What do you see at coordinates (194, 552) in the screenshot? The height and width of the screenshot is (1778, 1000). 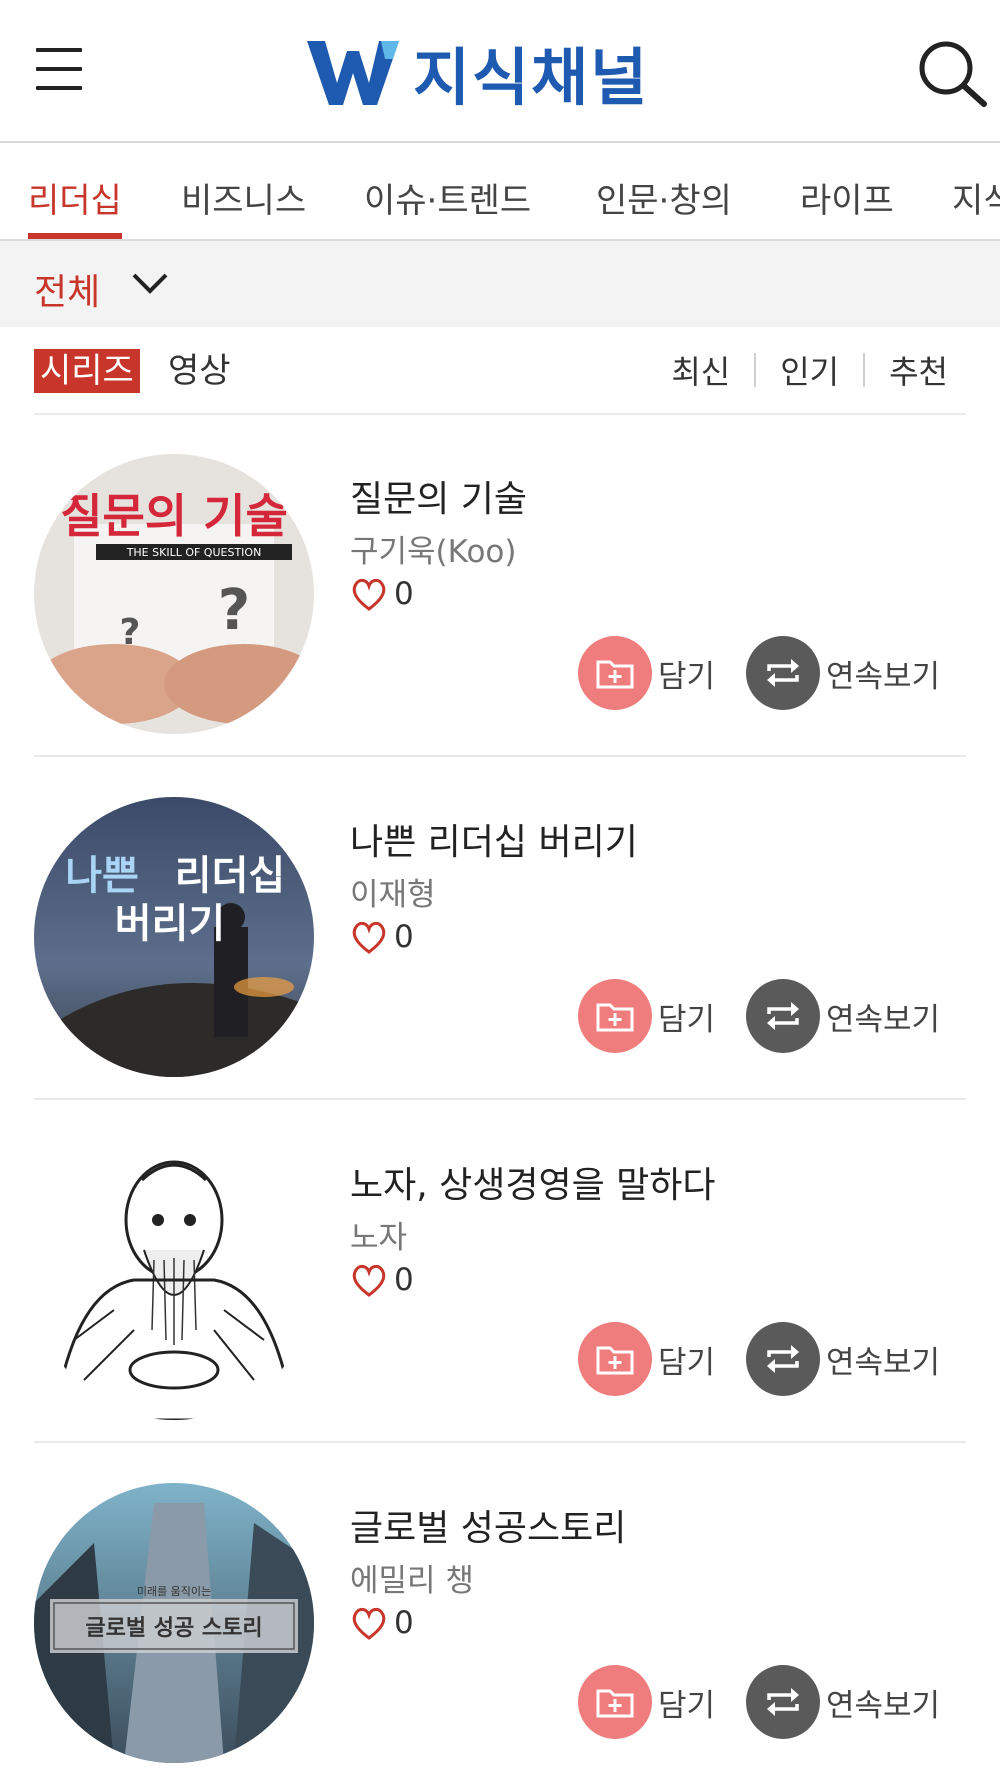 I see `thumbnail-subtitle: THE SKILL OF QUESTION` at bounding box center [194, 552].